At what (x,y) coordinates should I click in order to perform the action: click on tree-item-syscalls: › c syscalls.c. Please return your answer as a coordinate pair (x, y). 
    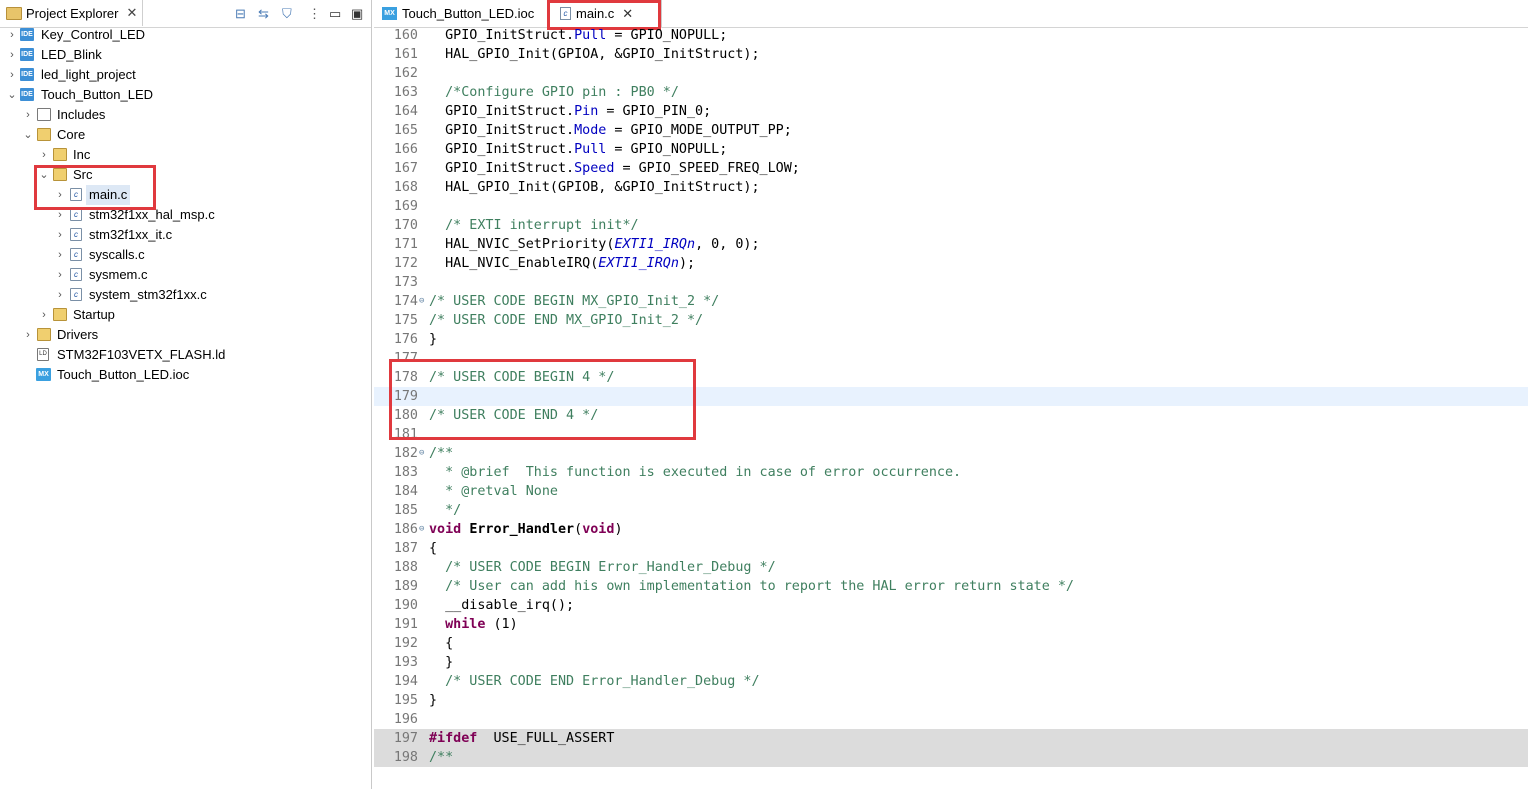
    Looking at the image, I should click on (185, 255).